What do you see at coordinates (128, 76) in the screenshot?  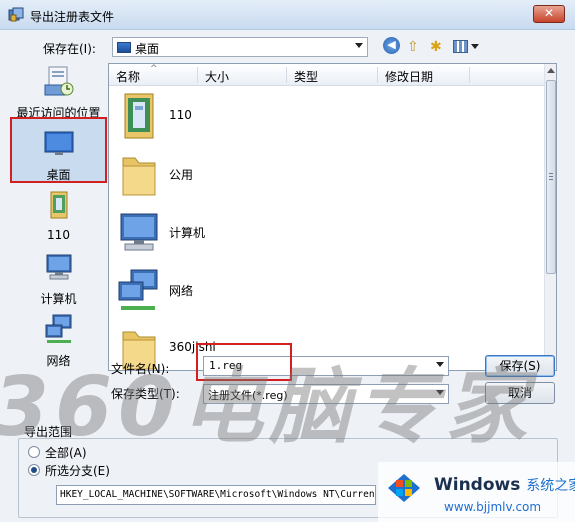 I see `column-name: 名称` at bounding box center [128, 76].